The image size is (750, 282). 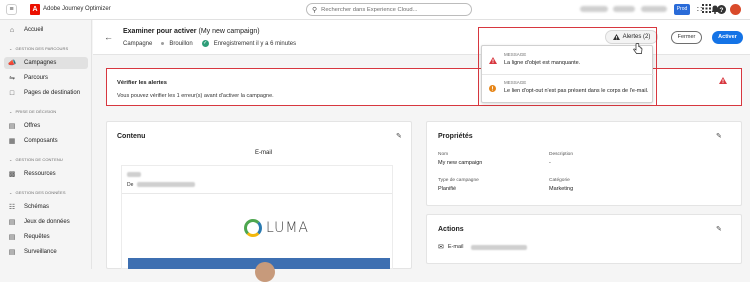 I want to click on sidebar-item-label: Offres, so click(x=32, y=126).